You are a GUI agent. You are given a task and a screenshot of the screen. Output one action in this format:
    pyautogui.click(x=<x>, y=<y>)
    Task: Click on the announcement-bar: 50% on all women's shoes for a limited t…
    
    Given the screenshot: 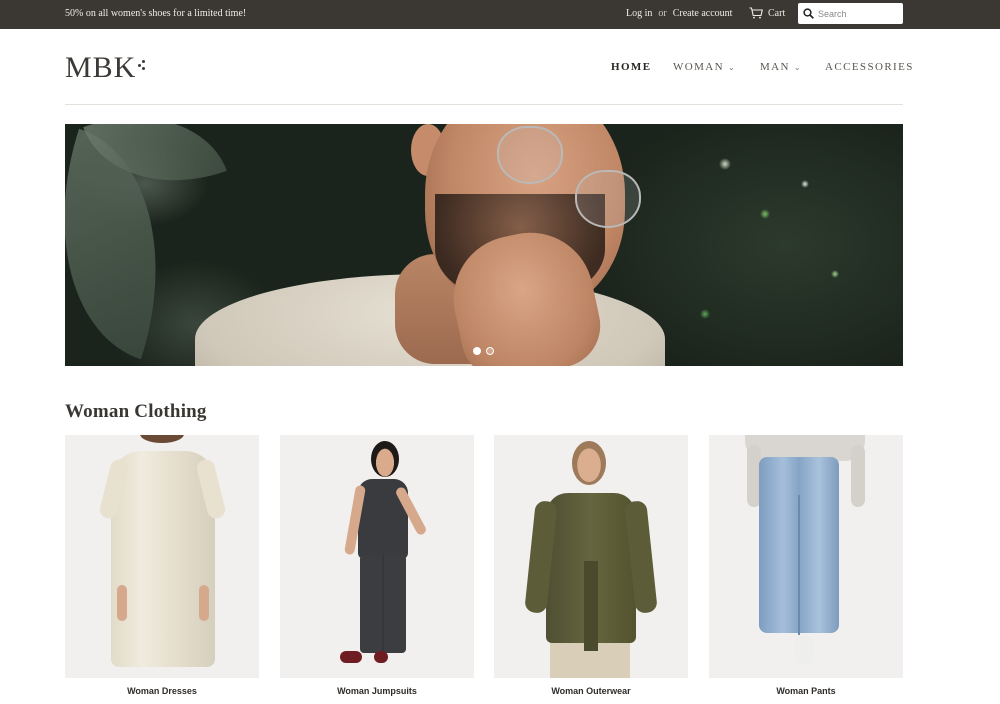 What is the action you would take?
    pyautogui.click(x=500, y=14)
    